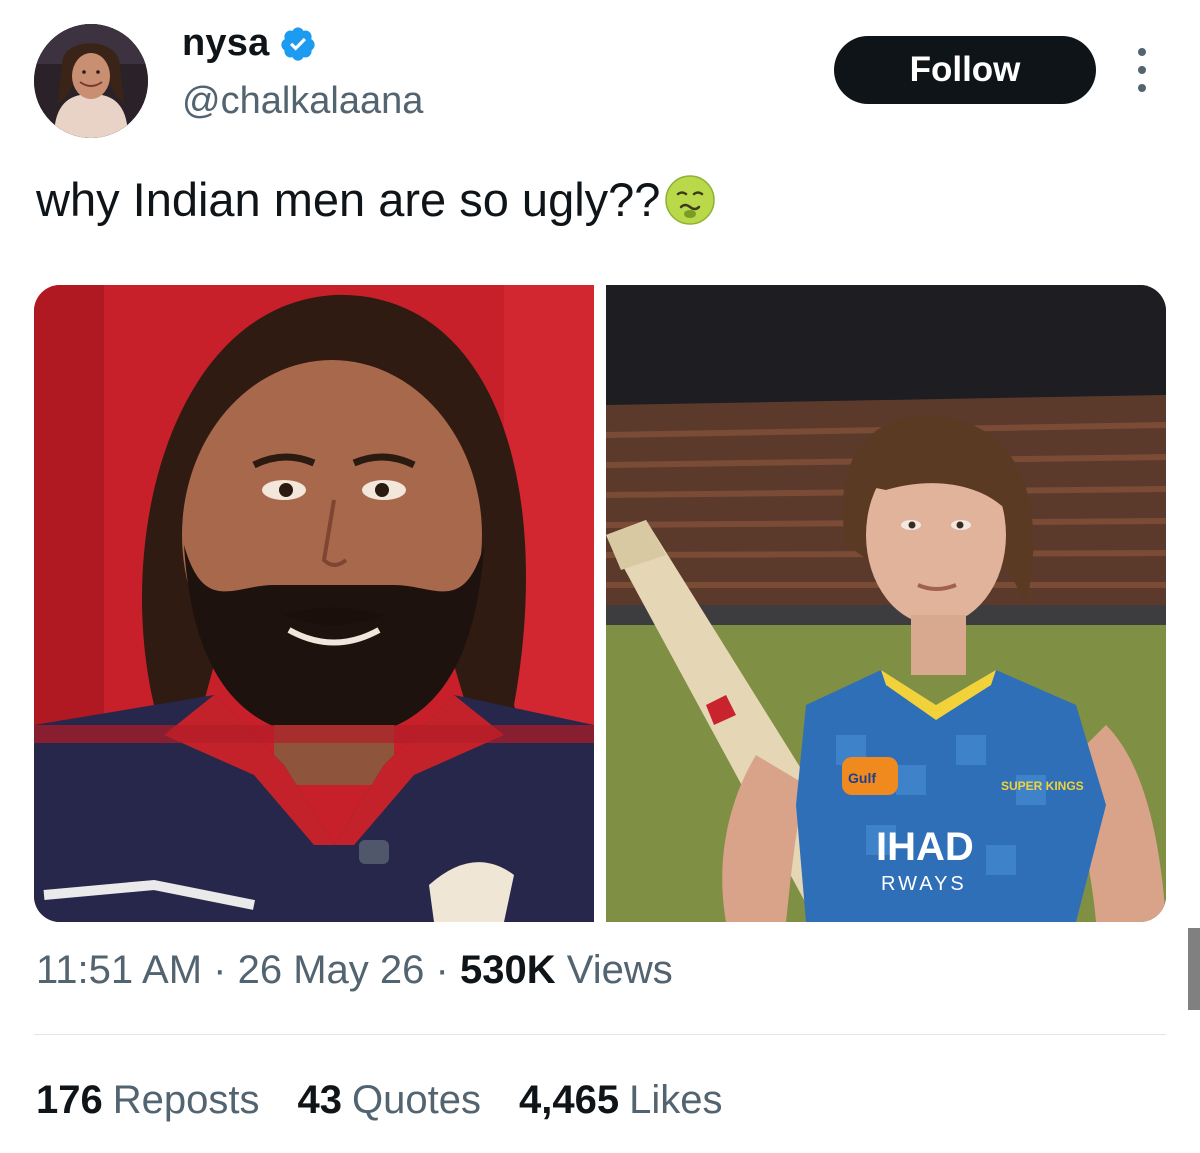 The width and height of the screenshot is (1200, 1153). What do you see at coordinates (69, 1100) in the screenshot?
I see `reposts-count: 176` at bounding box center [69, 1100].